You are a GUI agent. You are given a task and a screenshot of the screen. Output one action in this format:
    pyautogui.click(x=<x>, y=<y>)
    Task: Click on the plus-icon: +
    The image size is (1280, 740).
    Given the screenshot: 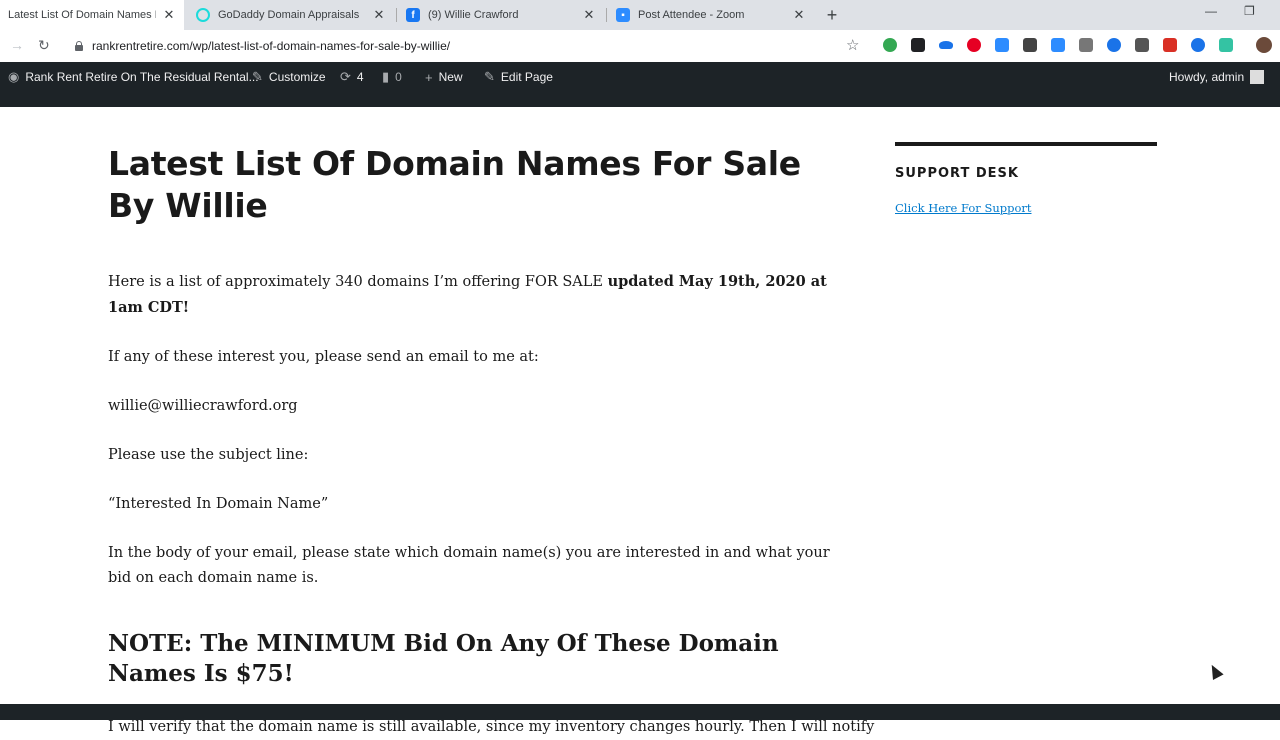 What is the action you would take?
    pyautogui.click(x=429, y=77)
    